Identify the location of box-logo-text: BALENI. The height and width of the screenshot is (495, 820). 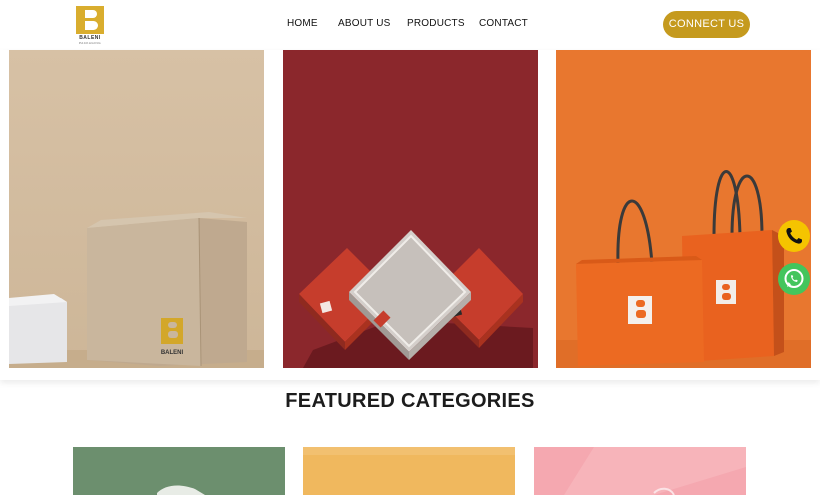
(172, 353).